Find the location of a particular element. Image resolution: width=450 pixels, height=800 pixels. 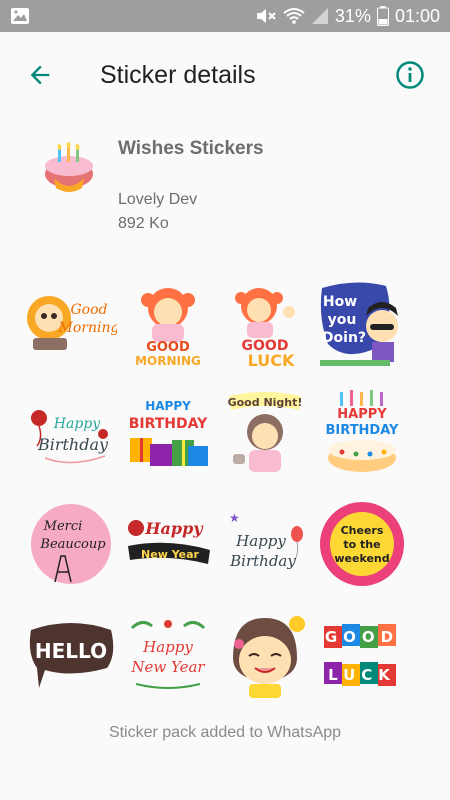

pack-size: 892 Ko is located at coordinates (143, 223).